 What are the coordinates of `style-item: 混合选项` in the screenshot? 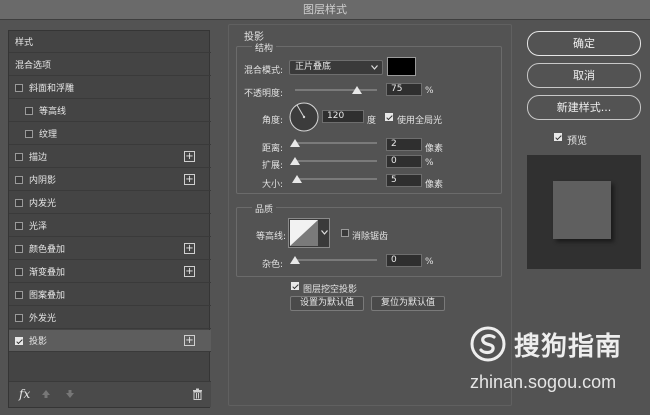 It's located at (110, 65).